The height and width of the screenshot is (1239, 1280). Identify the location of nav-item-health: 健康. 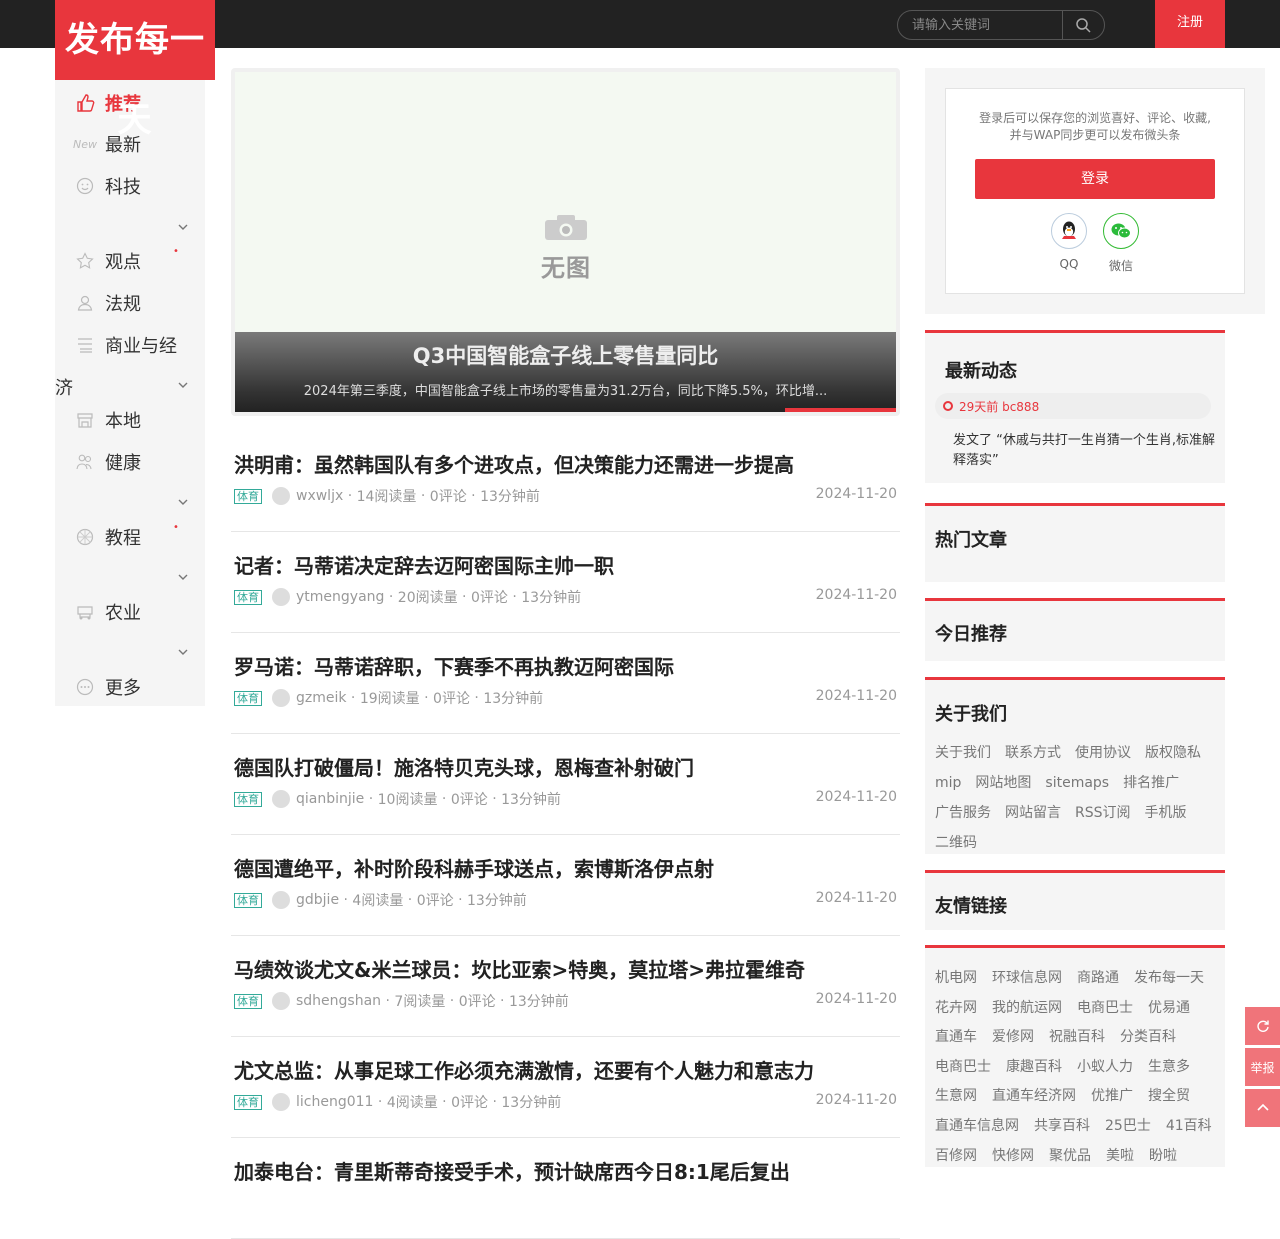
(108, 462).